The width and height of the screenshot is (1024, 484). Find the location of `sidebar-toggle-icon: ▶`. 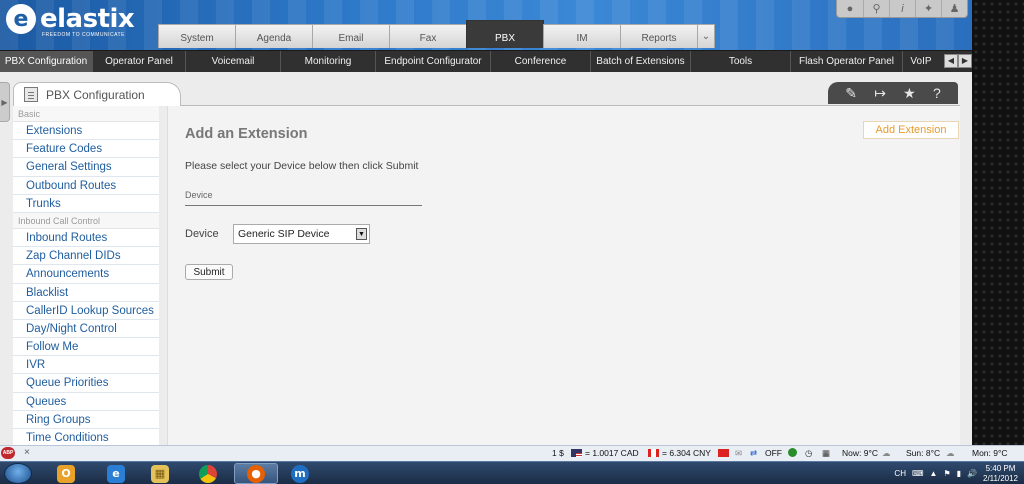

sidebar-toggle-icon: ▶ is located at coordinates (5, 102).